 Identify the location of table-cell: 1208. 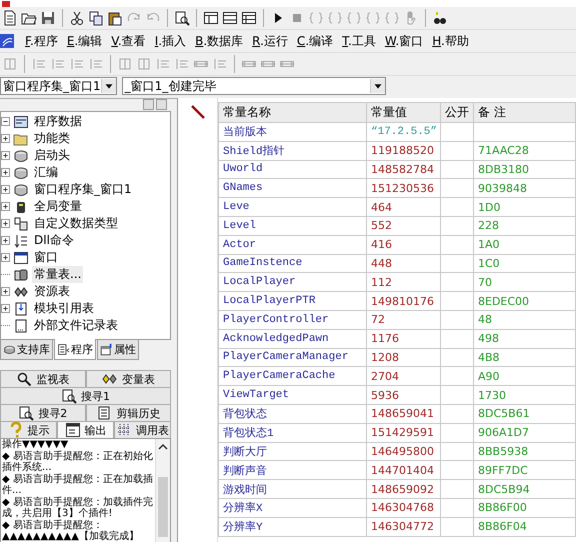
(403, 357).